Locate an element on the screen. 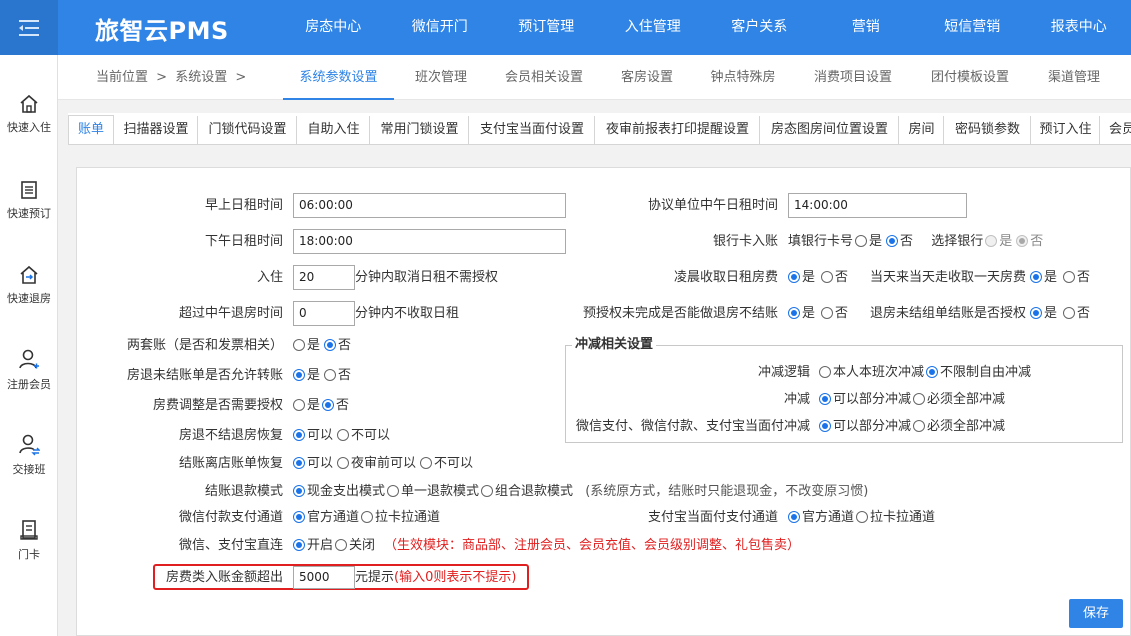  sidebar-item-quick-checkout: 快速退房 is located at coordinates (29, 285).